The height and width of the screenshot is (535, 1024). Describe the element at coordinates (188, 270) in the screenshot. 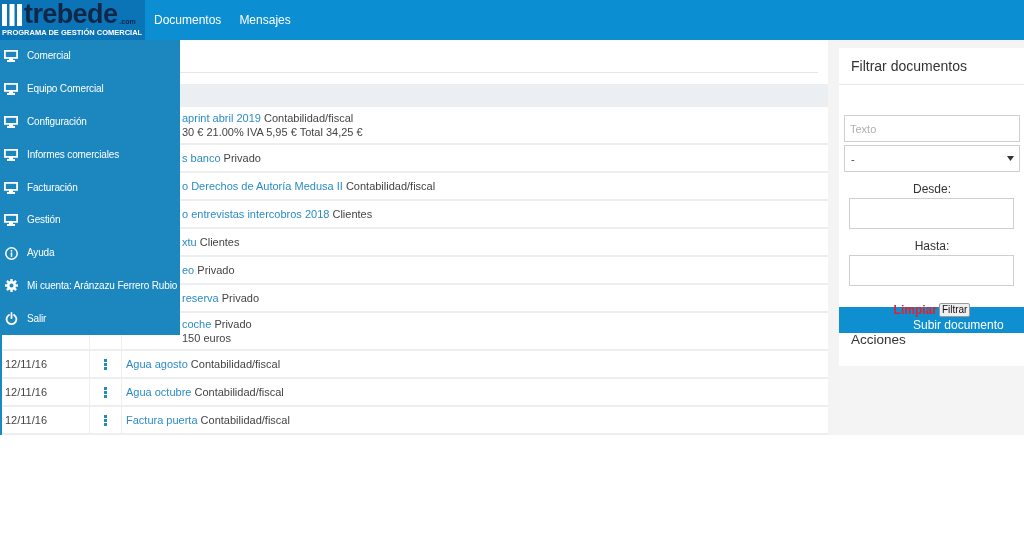

I see `document-link: eo` at that location.